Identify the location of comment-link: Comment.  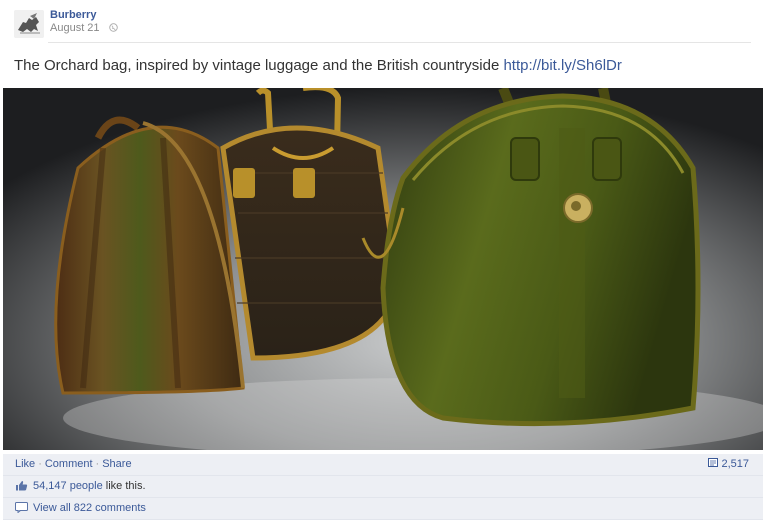
(69, 464).